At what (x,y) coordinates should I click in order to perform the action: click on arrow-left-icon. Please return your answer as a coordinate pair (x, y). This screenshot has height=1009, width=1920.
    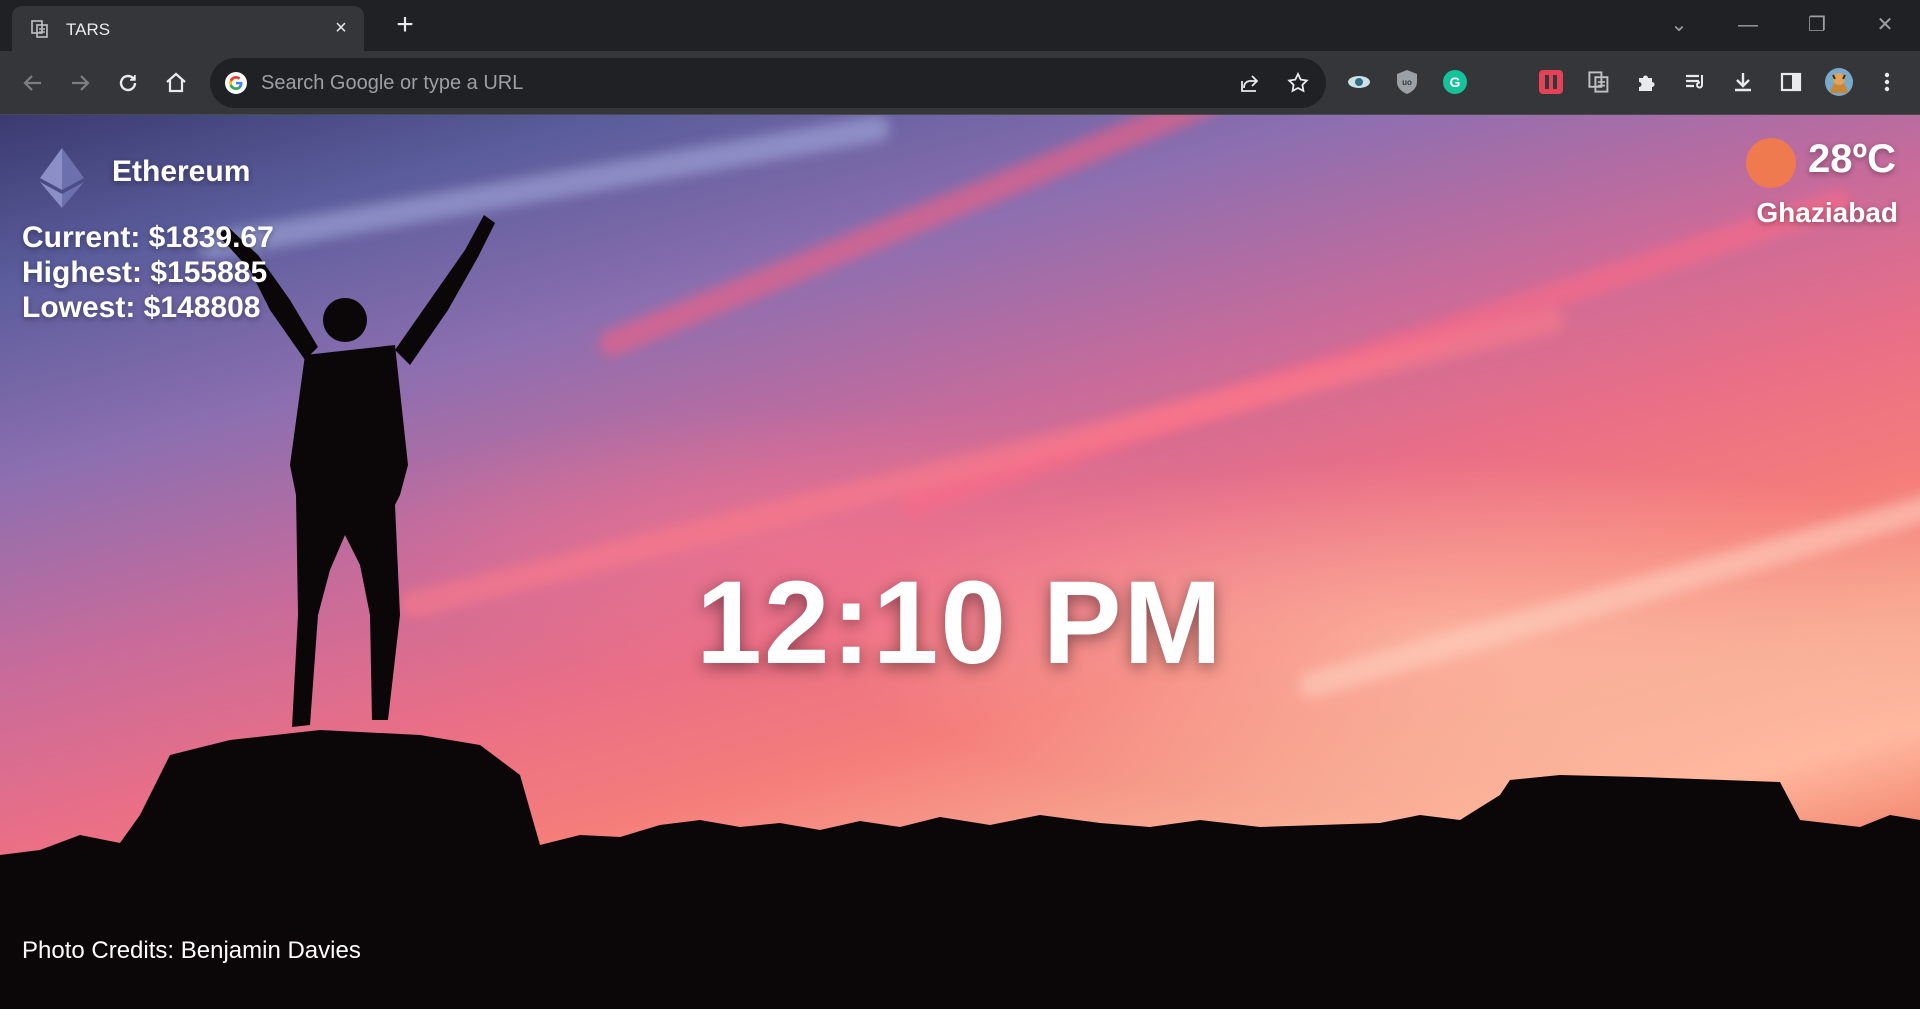
    Looking at the image, I should click on (32, 83).